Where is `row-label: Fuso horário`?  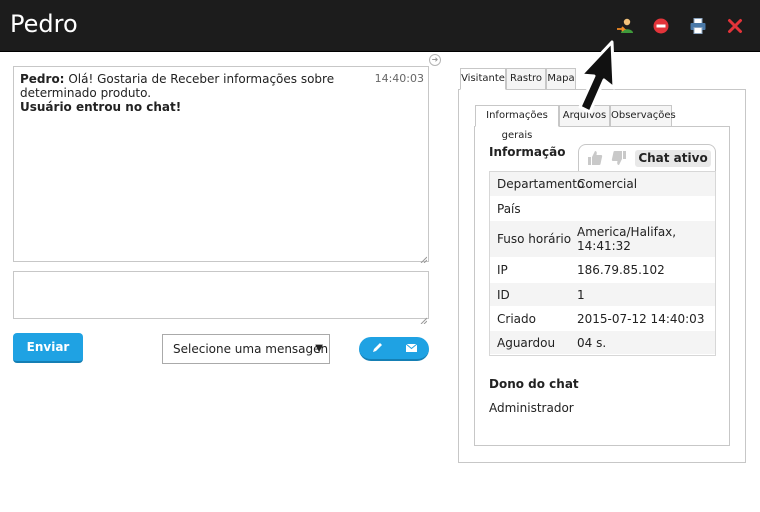 row-label: Fuso horário is located at coordinates (534, 239).